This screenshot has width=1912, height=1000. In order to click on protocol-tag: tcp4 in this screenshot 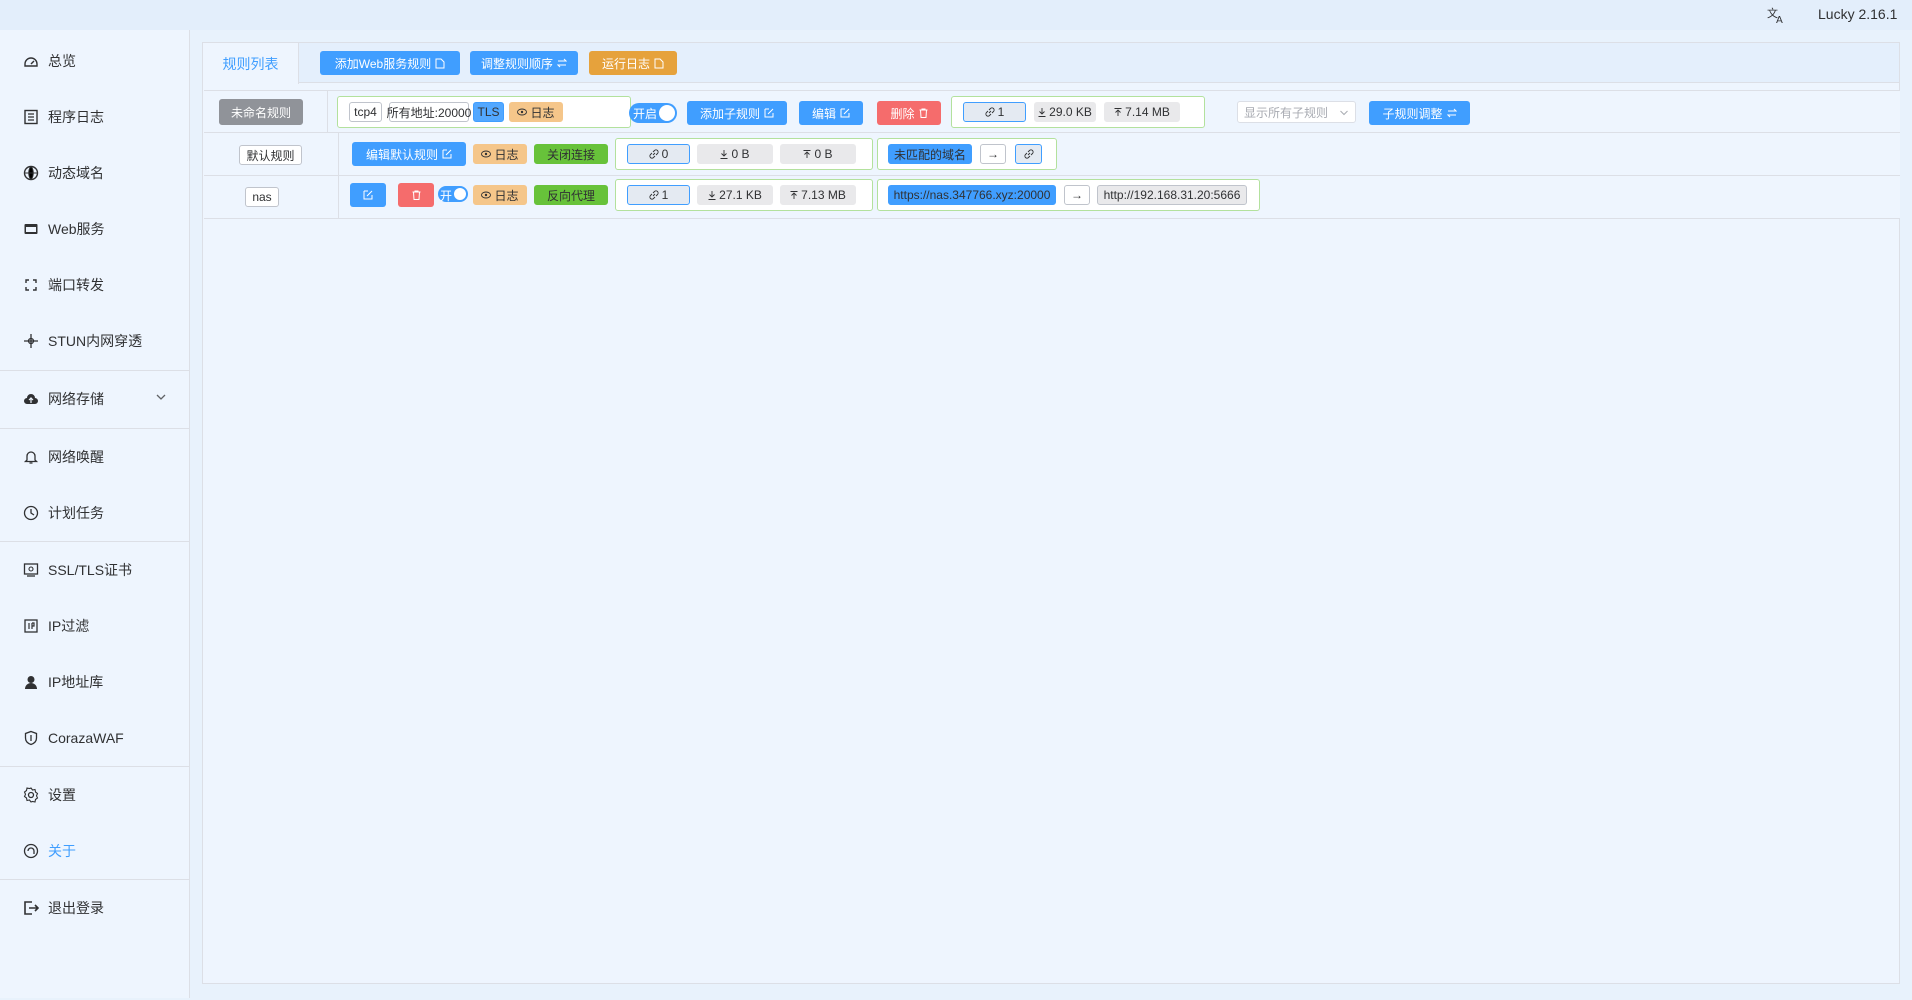, I will do `click(365, 112)`.